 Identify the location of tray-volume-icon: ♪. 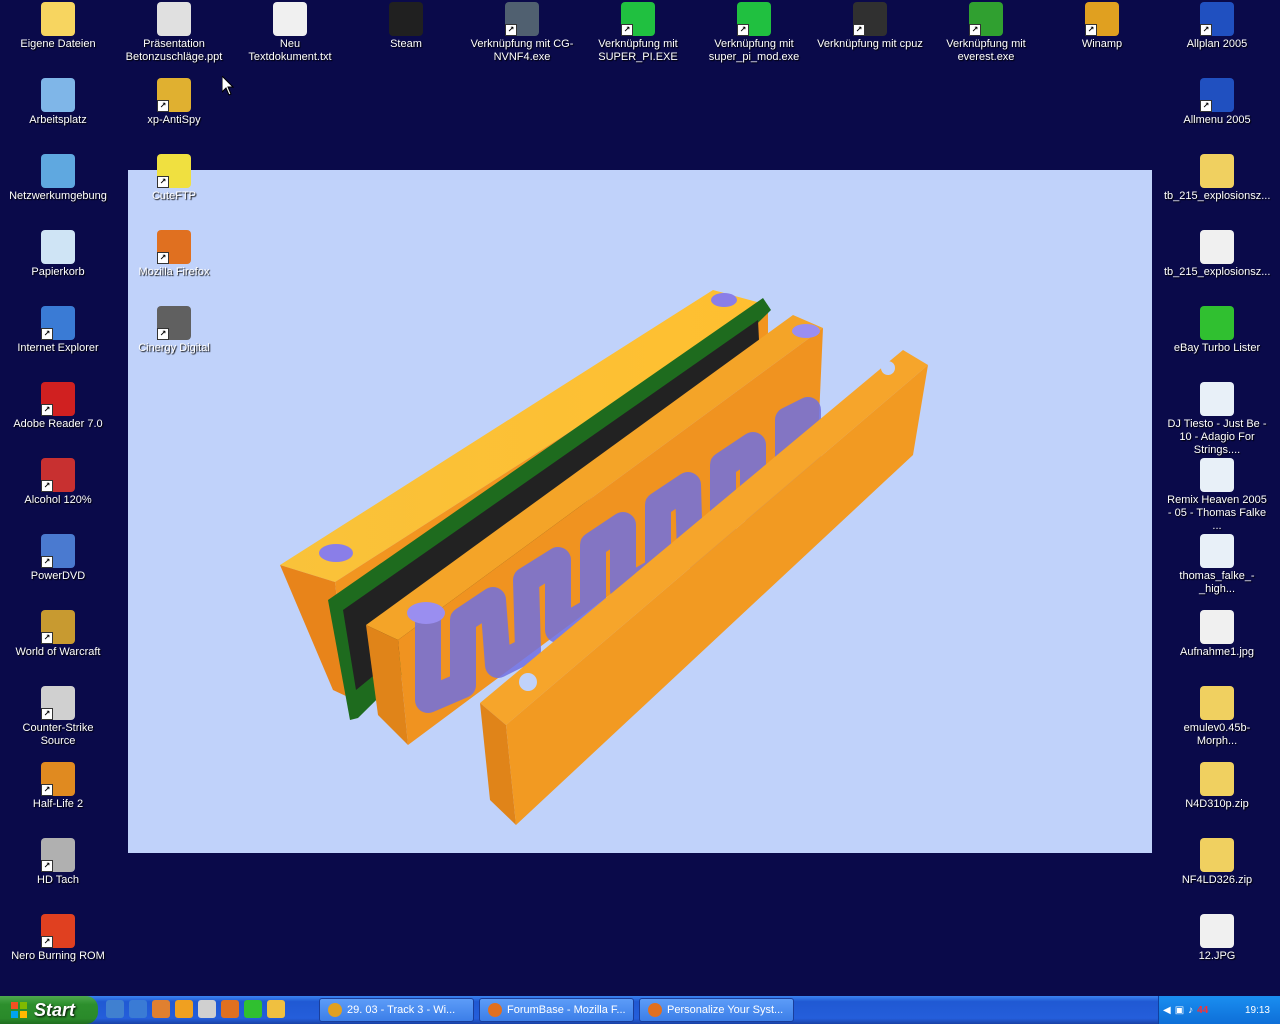
(1190, 1010).